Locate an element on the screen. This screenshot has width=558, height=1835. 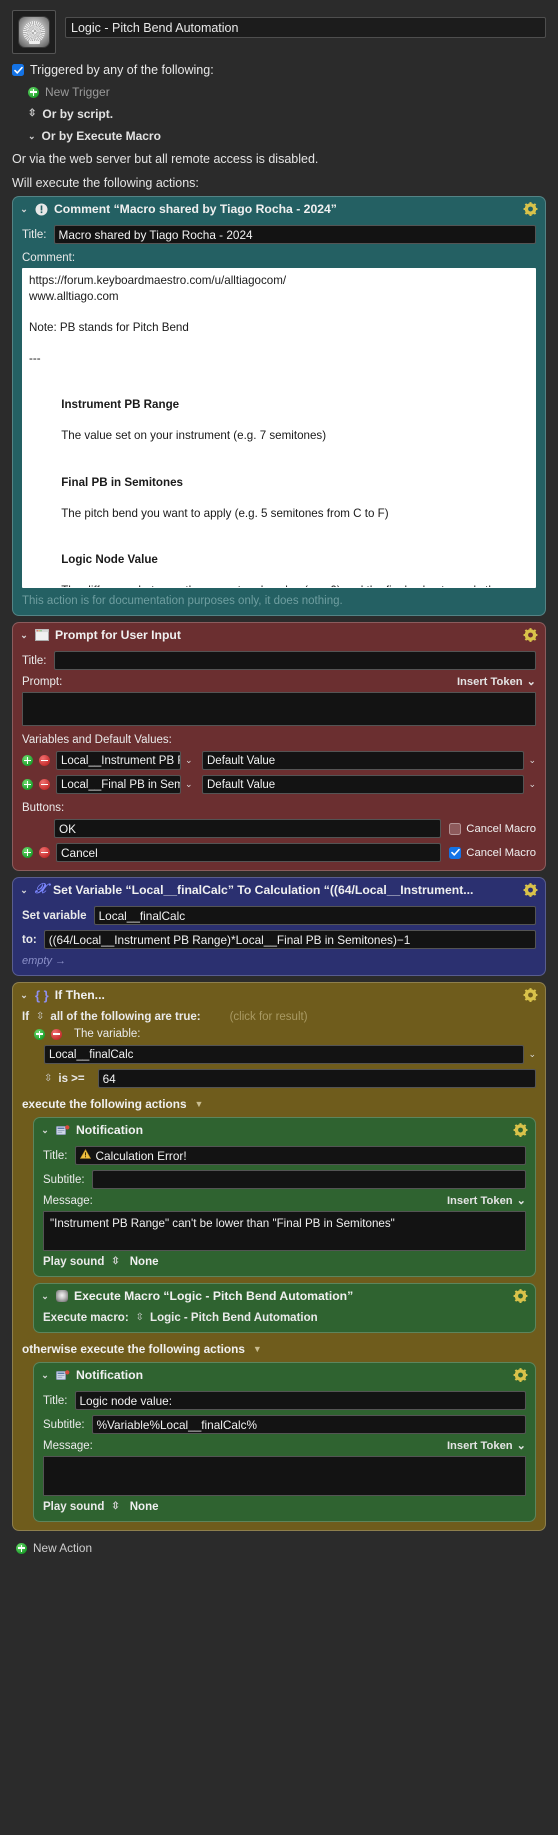
or-by-execute-macro-row: ⌄ Or by Execute Macro is located at coordinates (279, 136).